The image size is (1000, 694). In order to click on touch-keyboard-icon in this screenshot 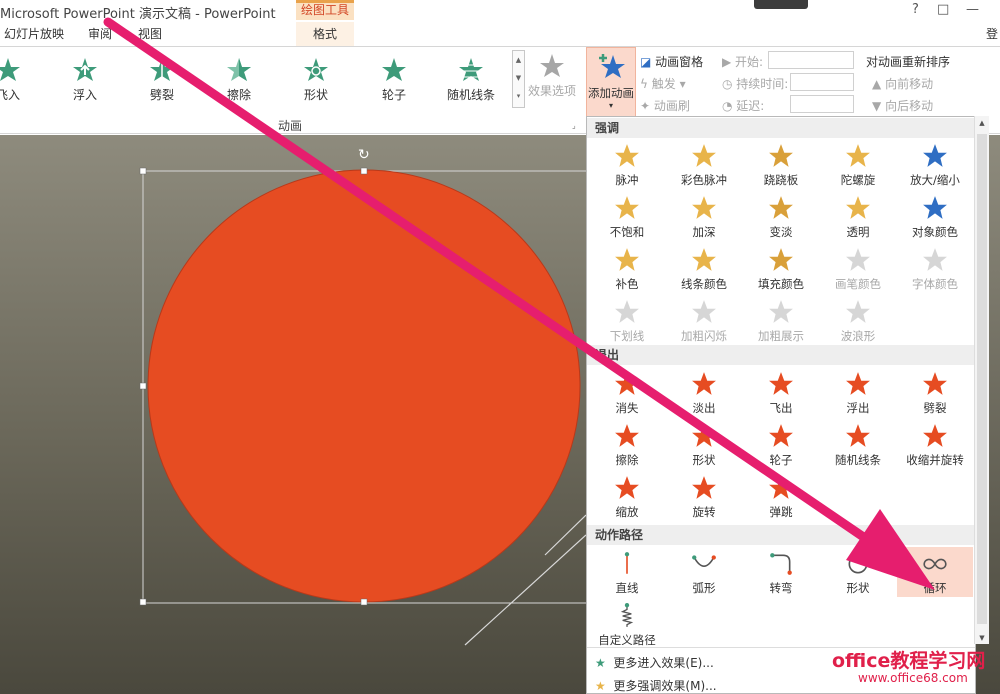, I will do `click(781, 4)`.